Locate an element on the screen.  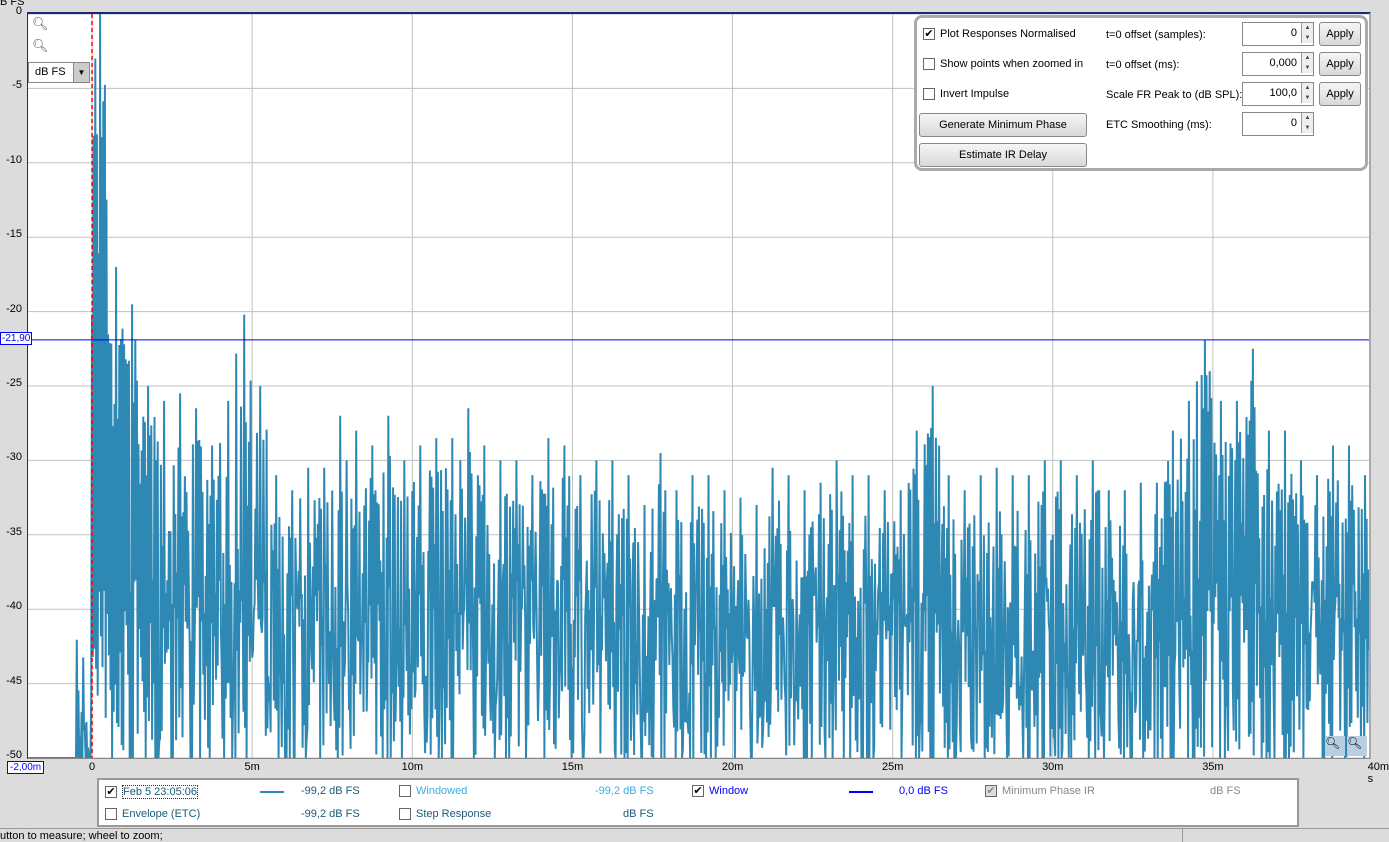
status-bar: utton to measure; wheel to zoom; is located at coordinates (694, 835).